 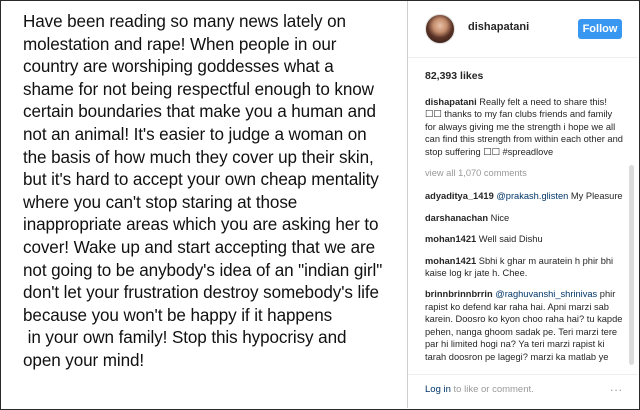 I want to click on comments-scrollbar, so click(x=631, y=265).